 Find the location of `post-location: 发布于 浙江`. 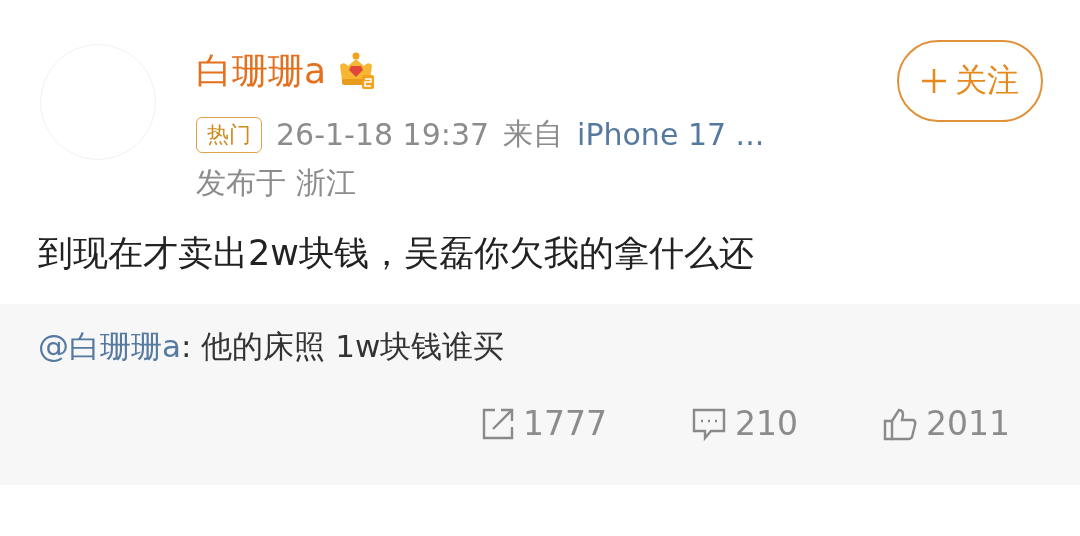

post-location: 发布于 浙江 is located at coordinates (276, 183).